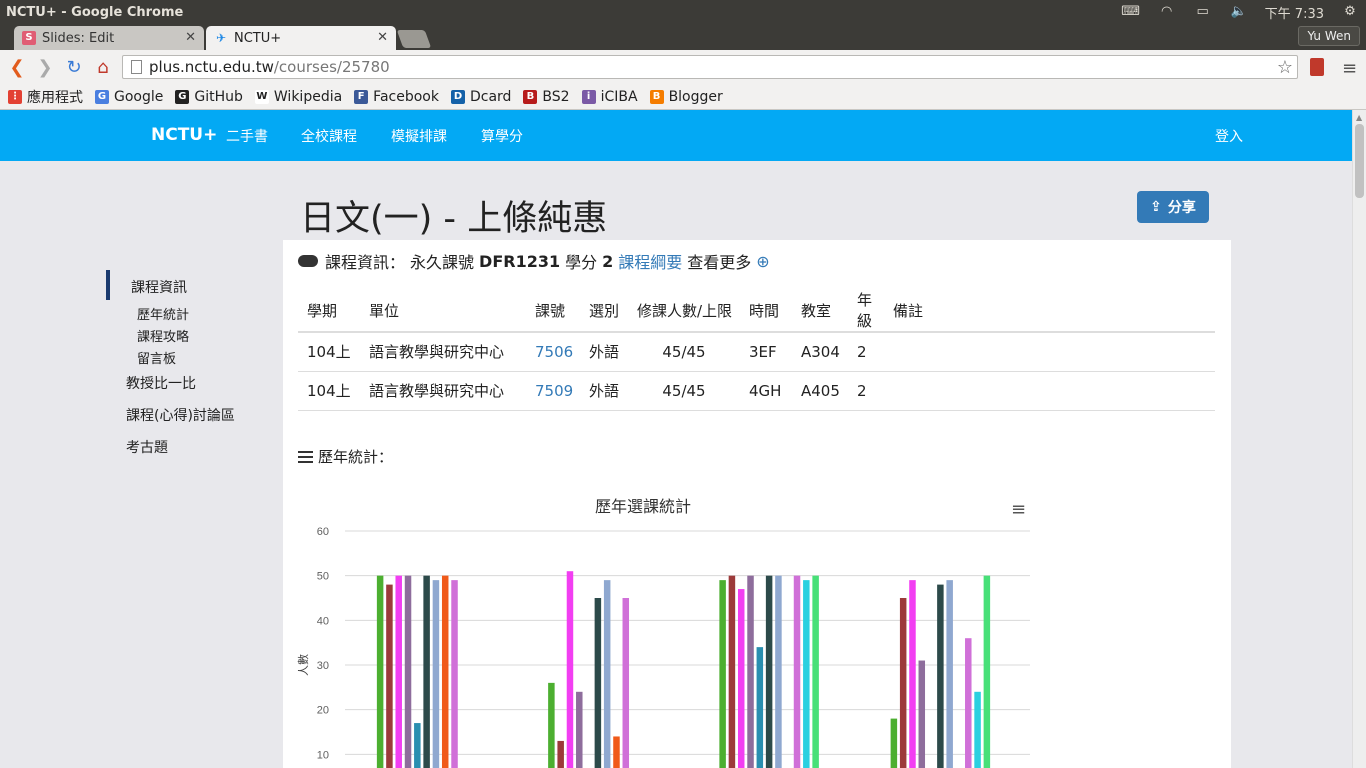 The width and height of the screenshot is (1366, 768). I want to click on brand-logo: NCTU+, so click(184, 135).